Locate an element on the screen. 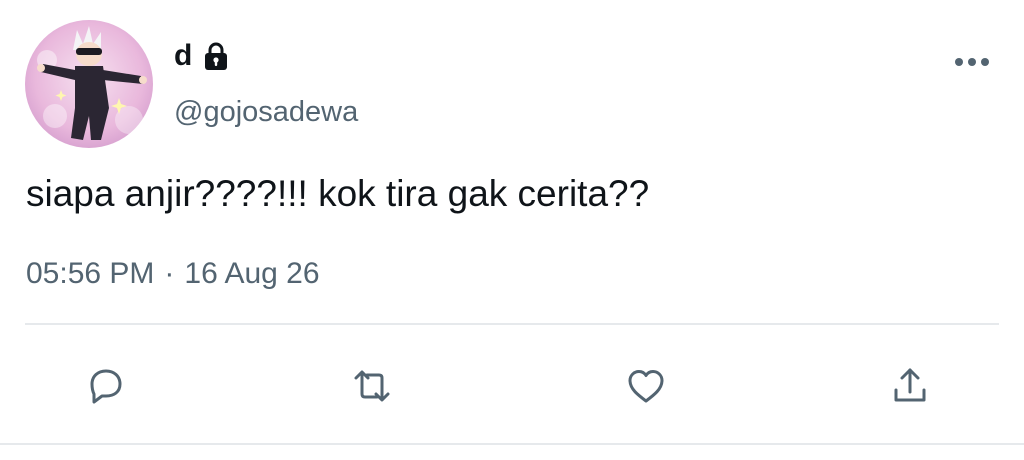 The height and width of the screenshot is (460, 1024). more-options-button is located at coordinates (972, 62).